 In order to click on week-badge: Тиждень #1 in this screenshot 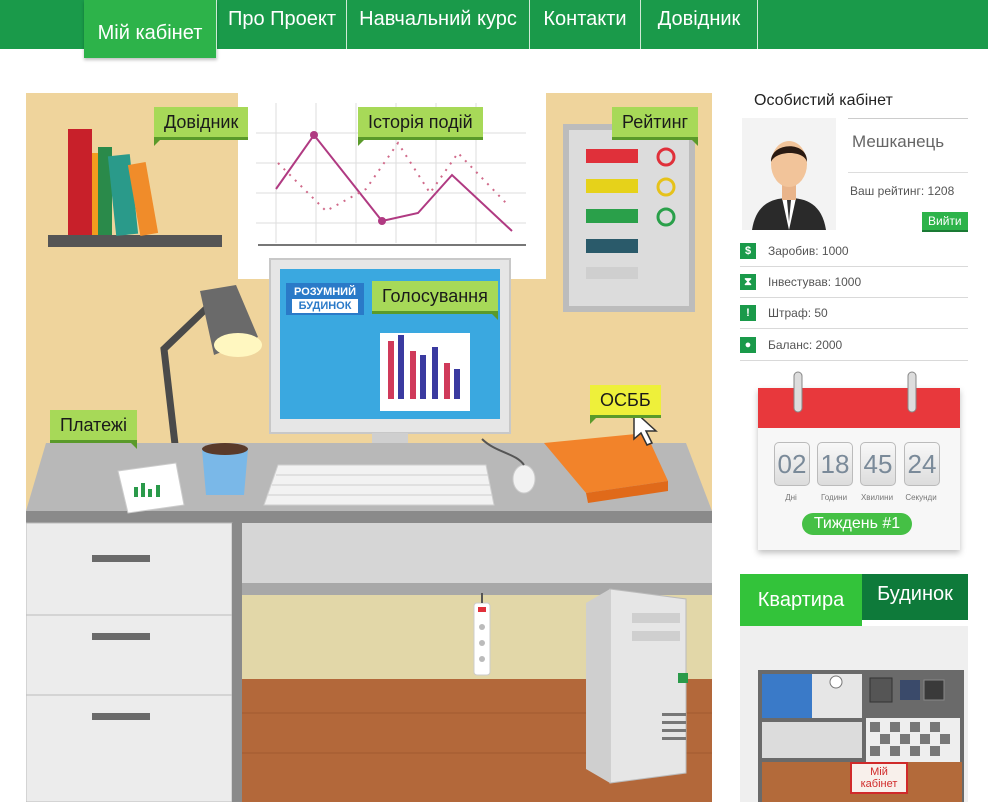, I will do `click(857, 524)`.